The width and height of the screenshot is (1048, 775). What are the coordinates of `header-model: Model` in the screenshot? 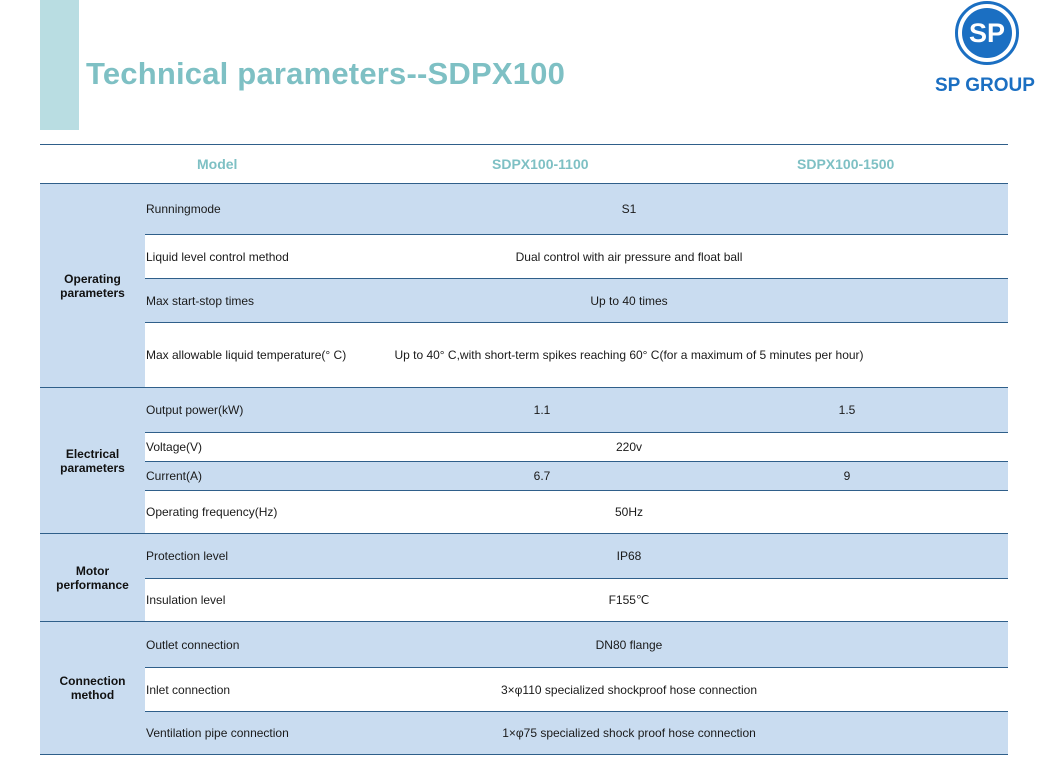 It's located at (217, 164).